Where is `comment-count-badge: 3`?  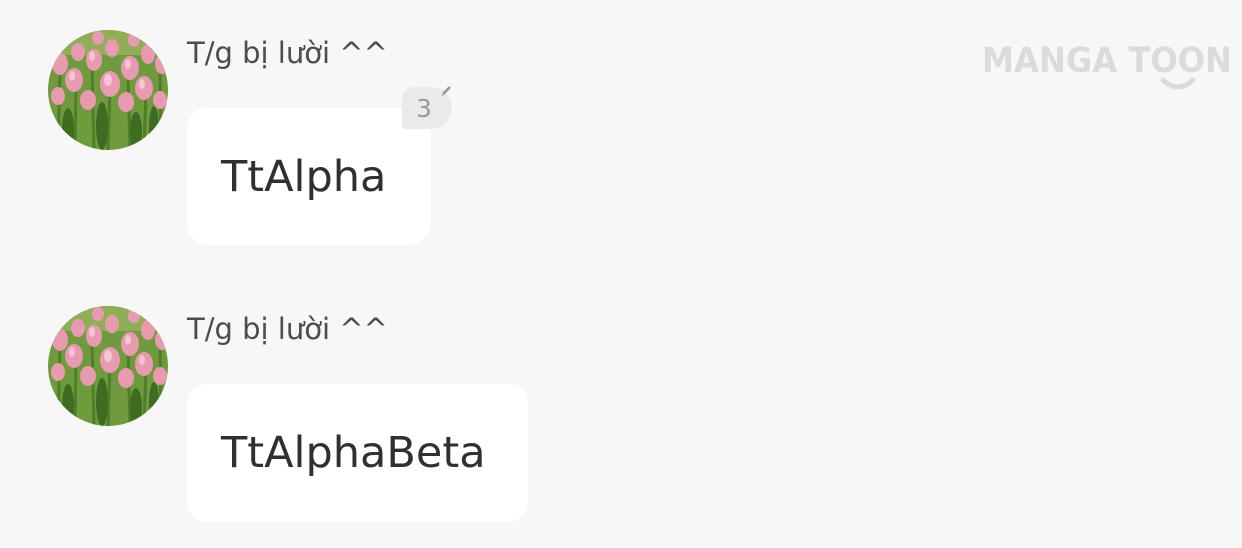
comment-count-badge: 3 is located at coordinates (427, 107).